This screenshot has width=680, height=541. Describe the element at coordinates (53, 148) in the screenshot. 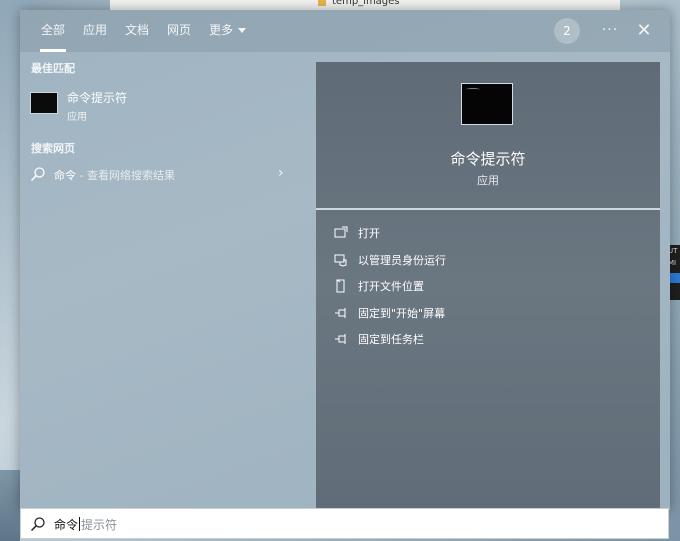

I see `web-search-title: 搜索网页` at that location.